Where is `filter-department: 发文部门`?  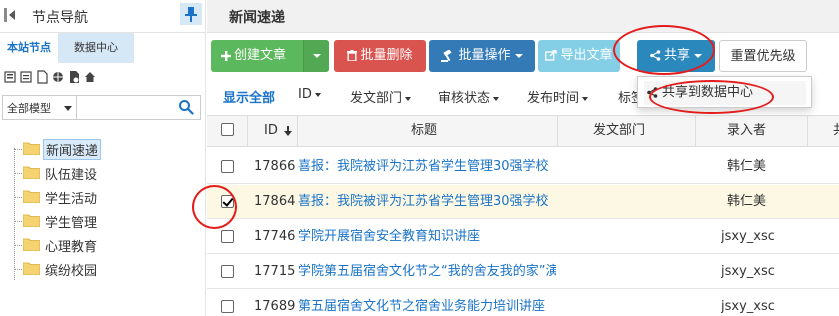 filter-department: 发文部门 is located at coordinates (381, 96).